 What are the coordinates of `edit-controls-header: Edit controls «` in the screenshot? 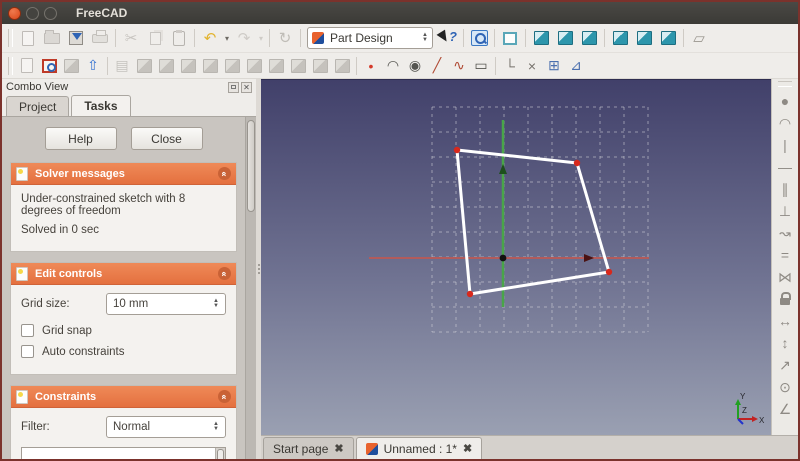 It's located at (123, 274).